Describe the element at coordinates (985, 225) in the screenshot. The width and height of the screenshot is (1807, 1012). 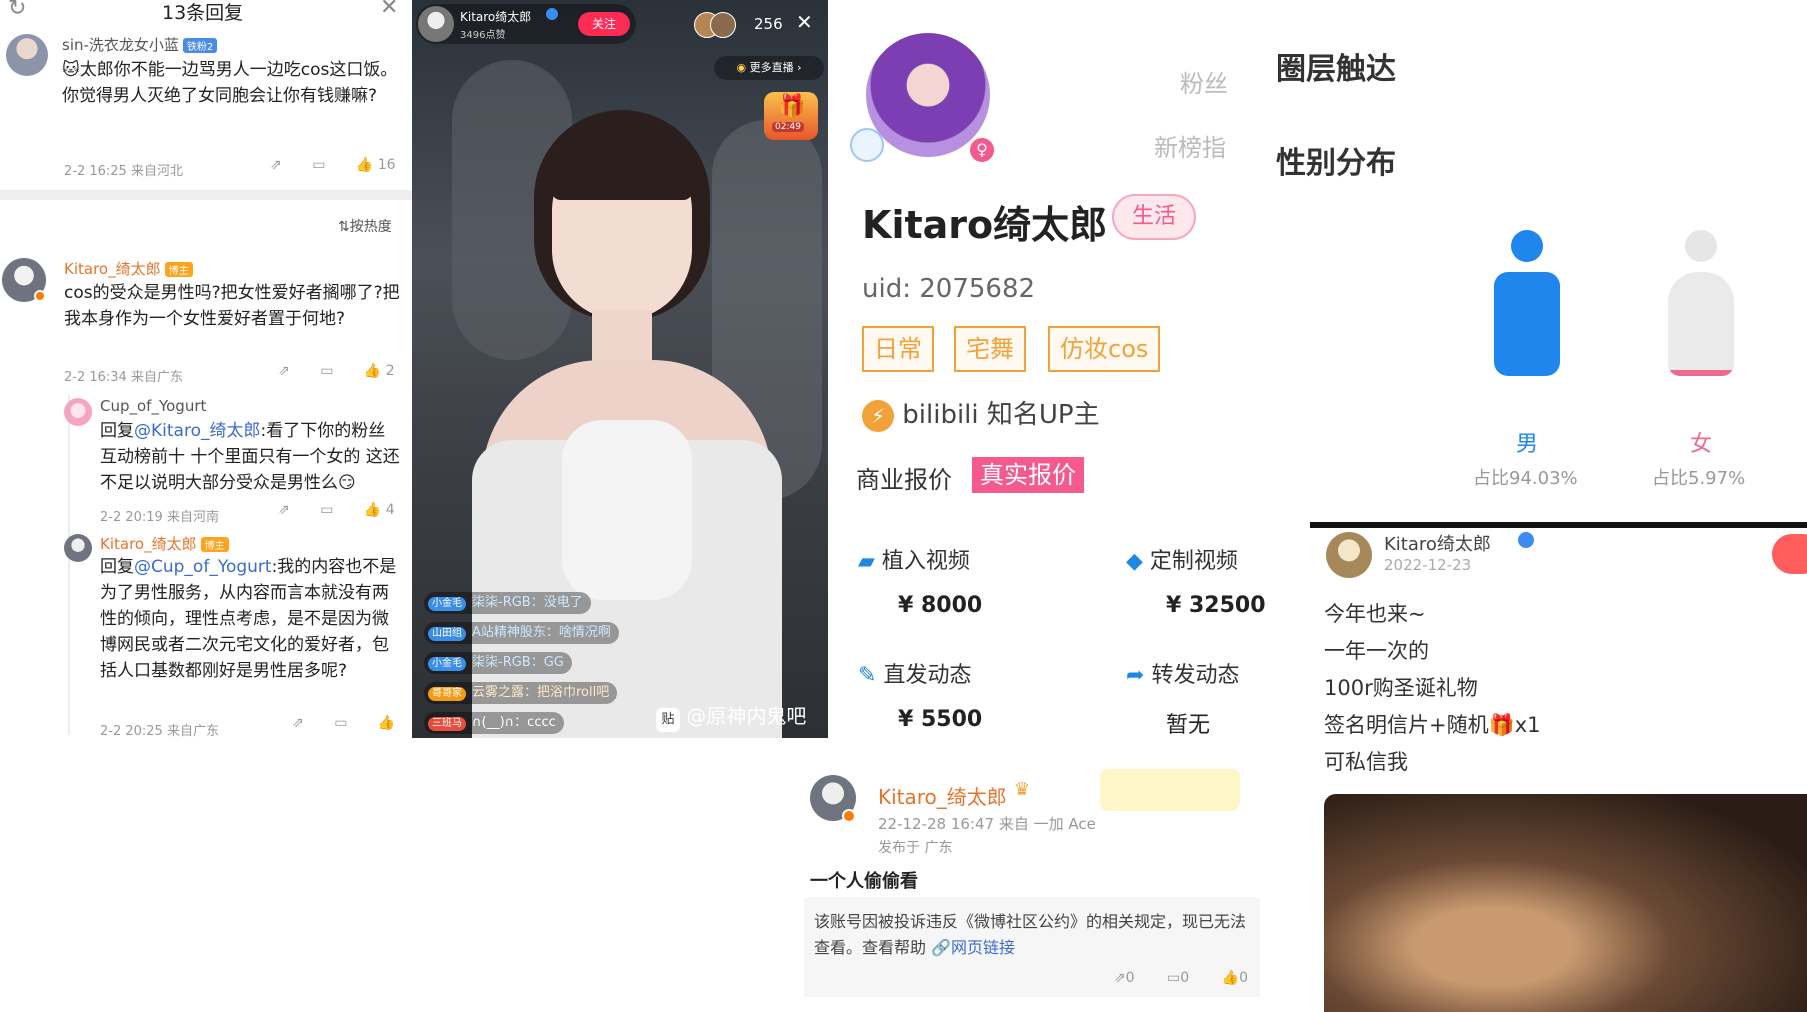
I see `profile-name: Kitaro绮太郎` at that location.